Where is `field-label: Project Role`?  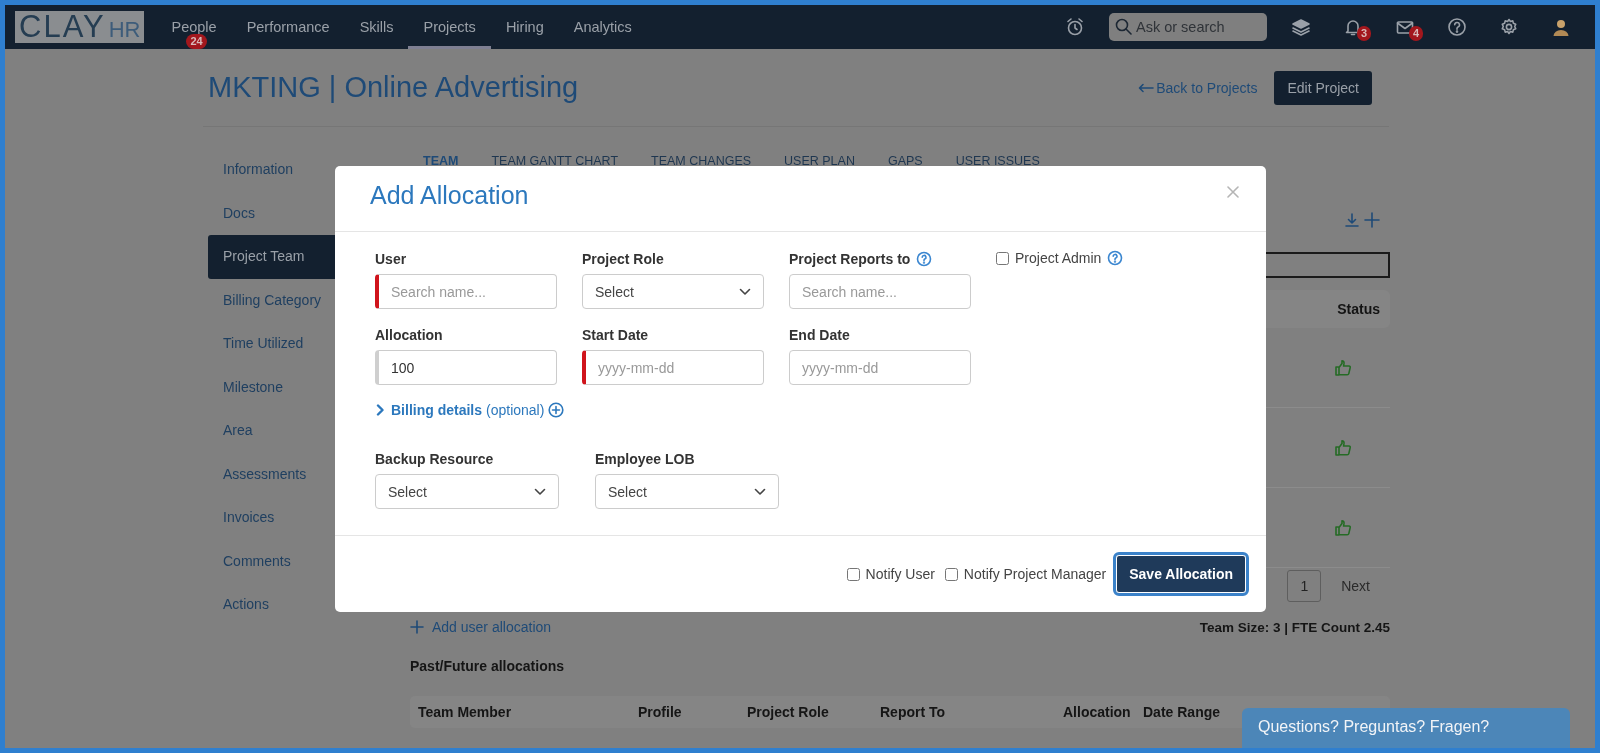
field-label: Project Role is located at coordinates (623, 258).